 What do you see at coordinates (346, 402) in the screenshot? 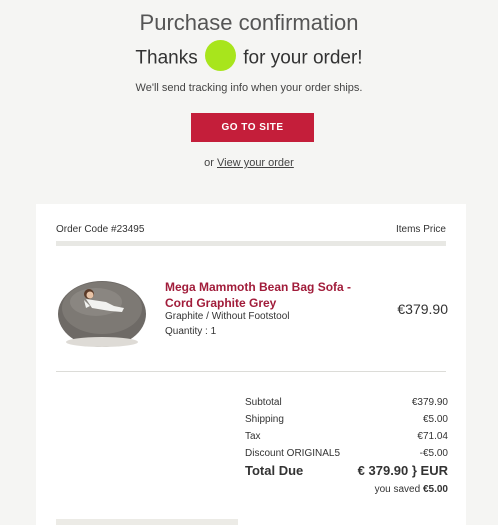
I see `totals-row: Subtotal €379.90` at bounding box center [346, 402].